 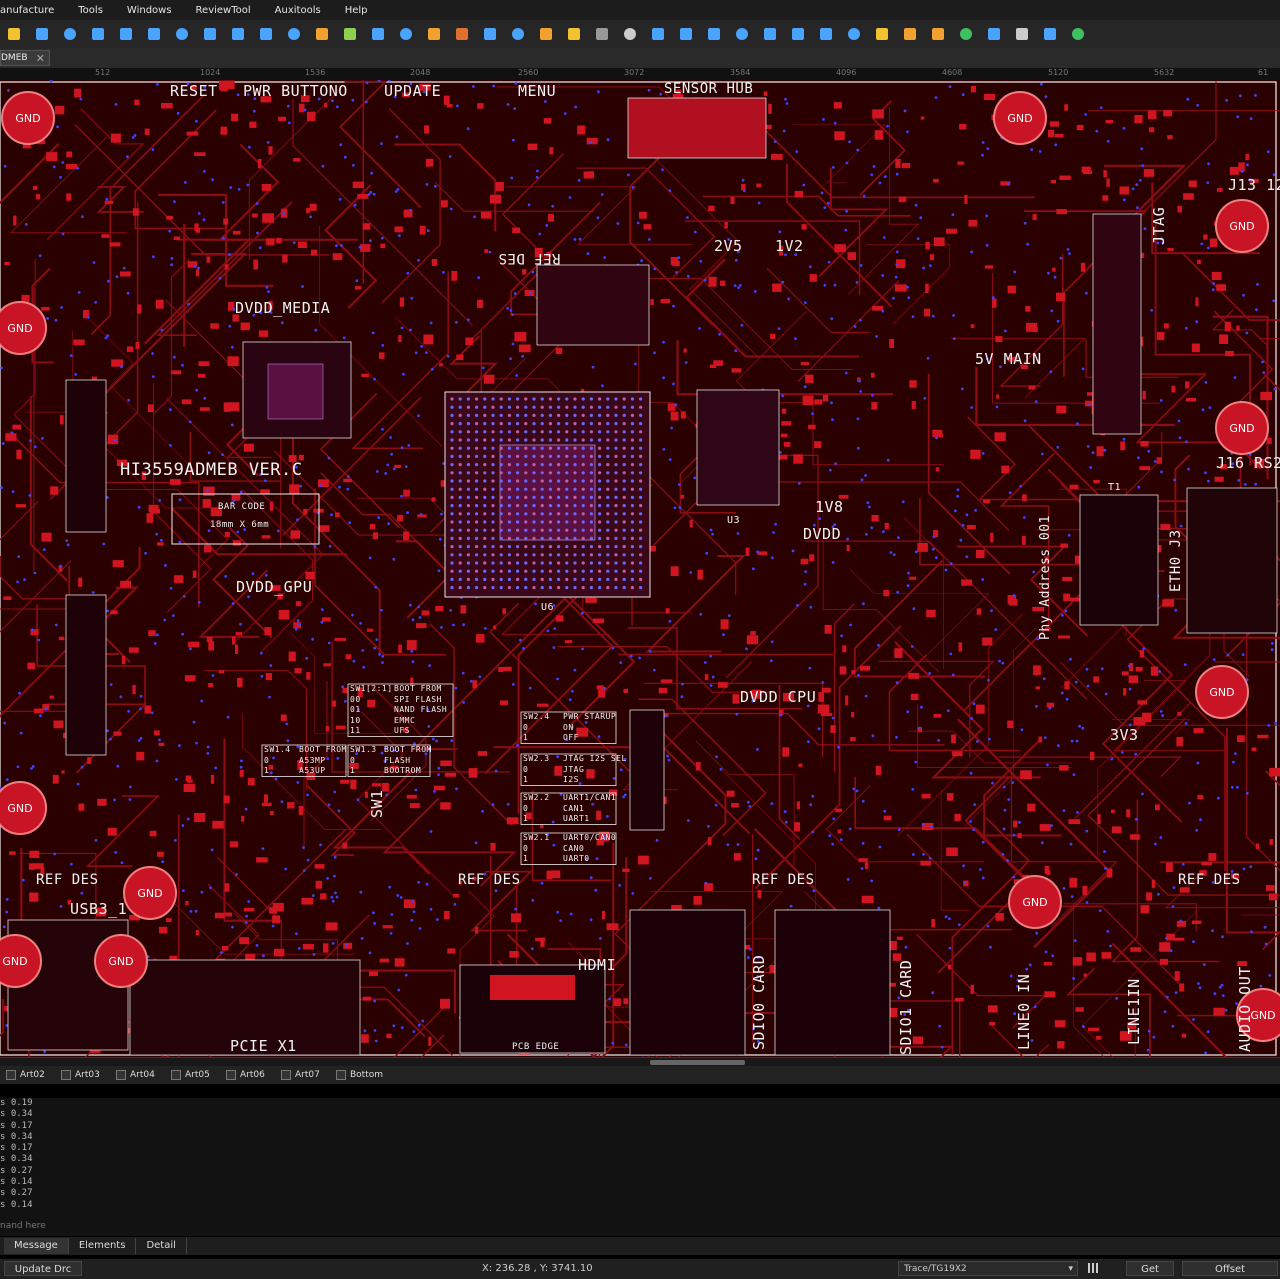 I want to click on circle-icon, so click(x=98, y=34).